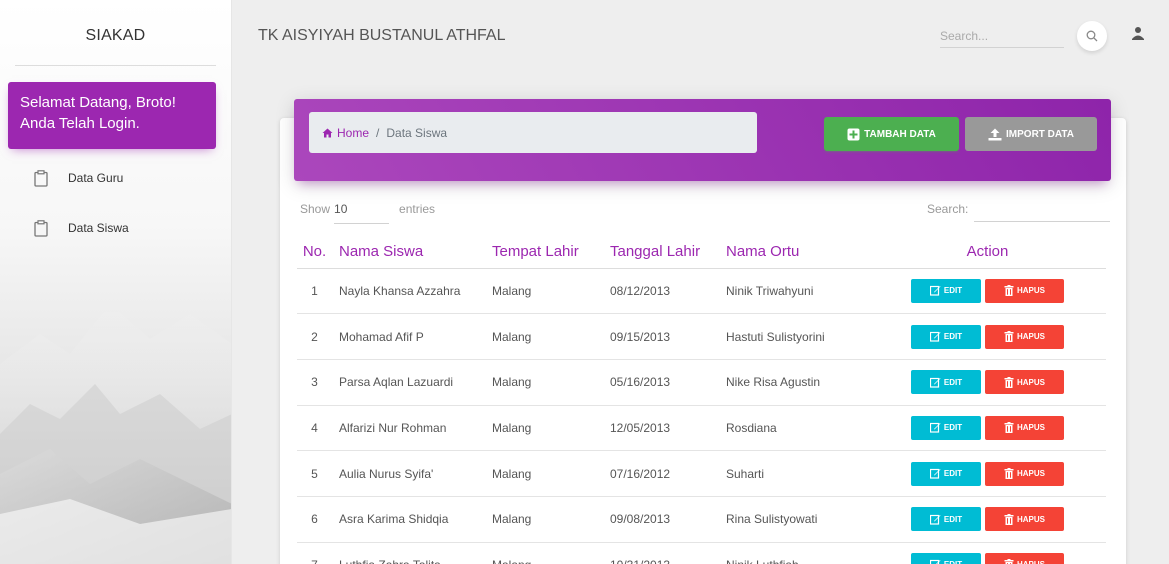 The width and height of the screenshot is (1169, 564). What do you see at coordinates (362, 213) in the screenshot?
I see `entries-select: 10` at bounding box center [362, 213].